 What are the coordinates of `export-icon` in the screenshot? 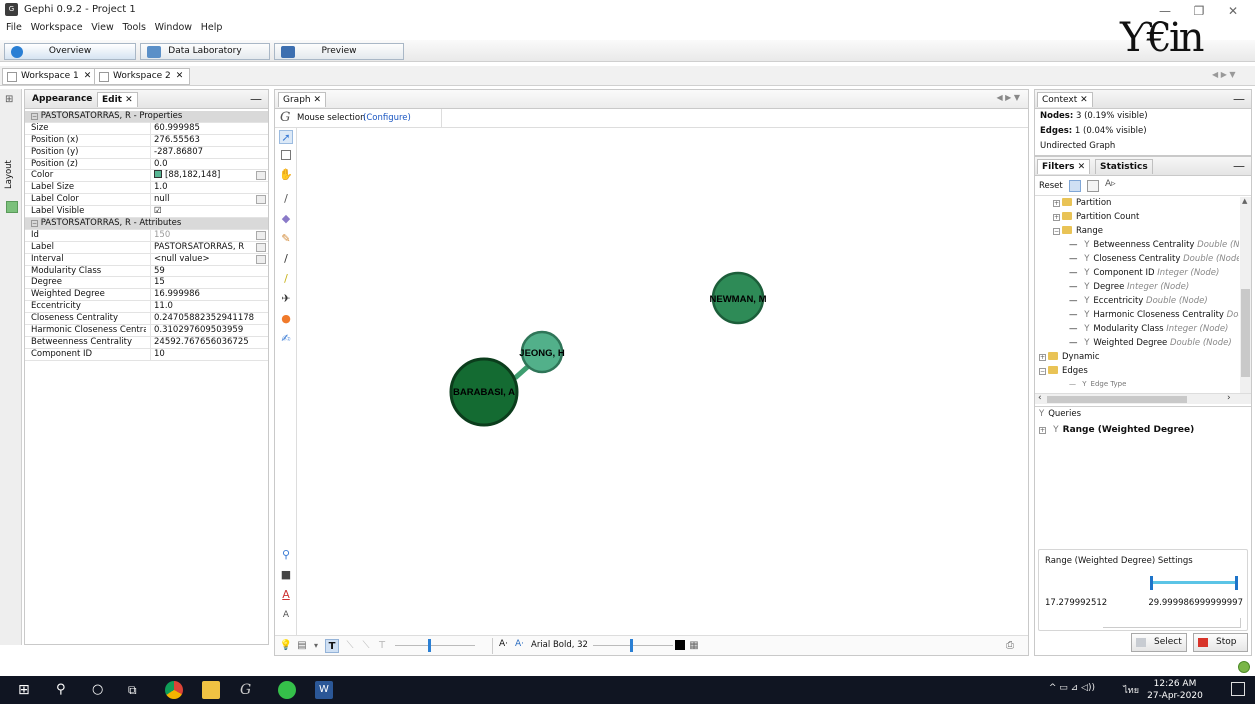 It's located at (1093, 186).